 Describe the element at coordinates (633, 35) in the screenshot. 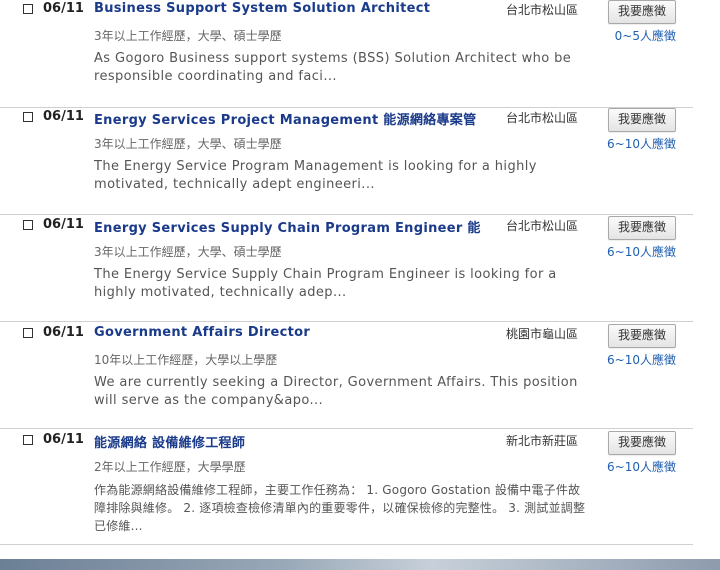

I see `applicant-count-link: 0~5人應徵` at that location.